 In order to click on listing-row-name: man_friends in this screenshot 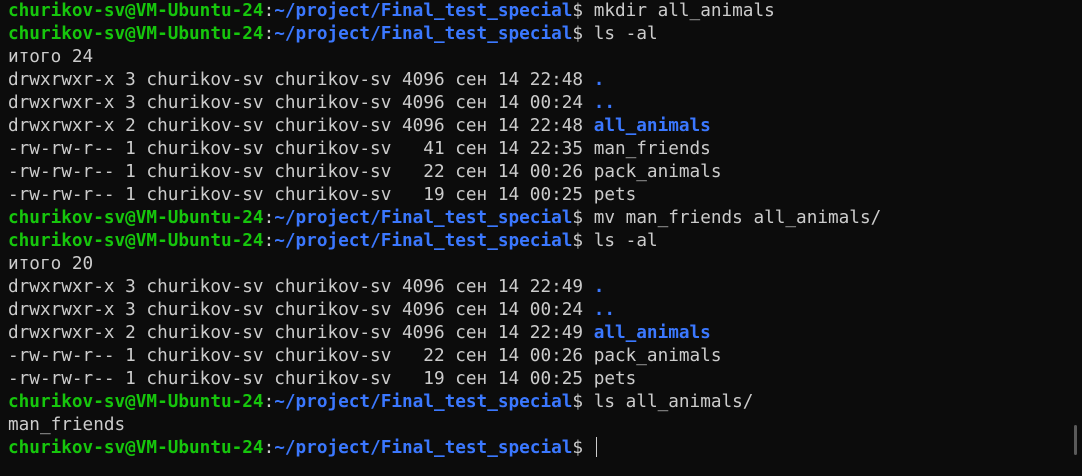, I will do `click(652, 149)`.